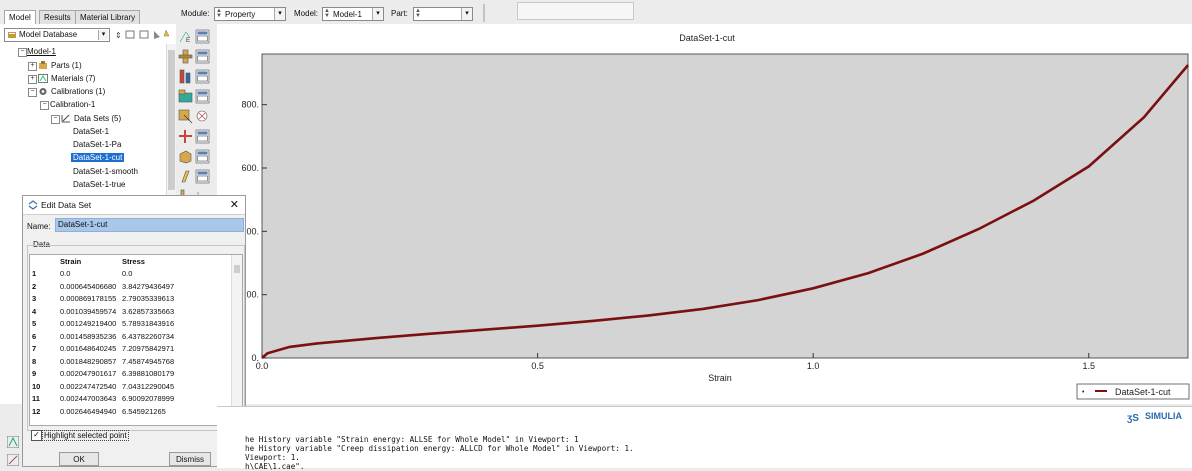 This screenshot has width=1192, height=471. Describe the element at coordinates (44, 411) in the screenshot. I see `row-index: 12` at that location.